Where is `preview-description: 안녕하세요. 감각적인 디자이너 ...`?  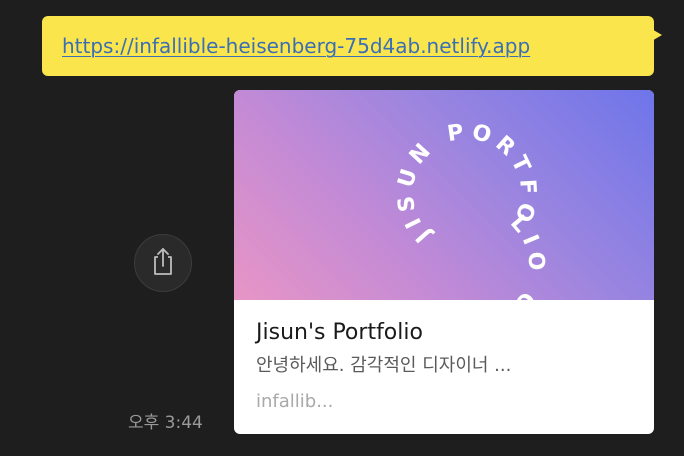
preview-description: 안녕하세요. 감각적인 디자이너 ... is located at coordinates (384, 365).